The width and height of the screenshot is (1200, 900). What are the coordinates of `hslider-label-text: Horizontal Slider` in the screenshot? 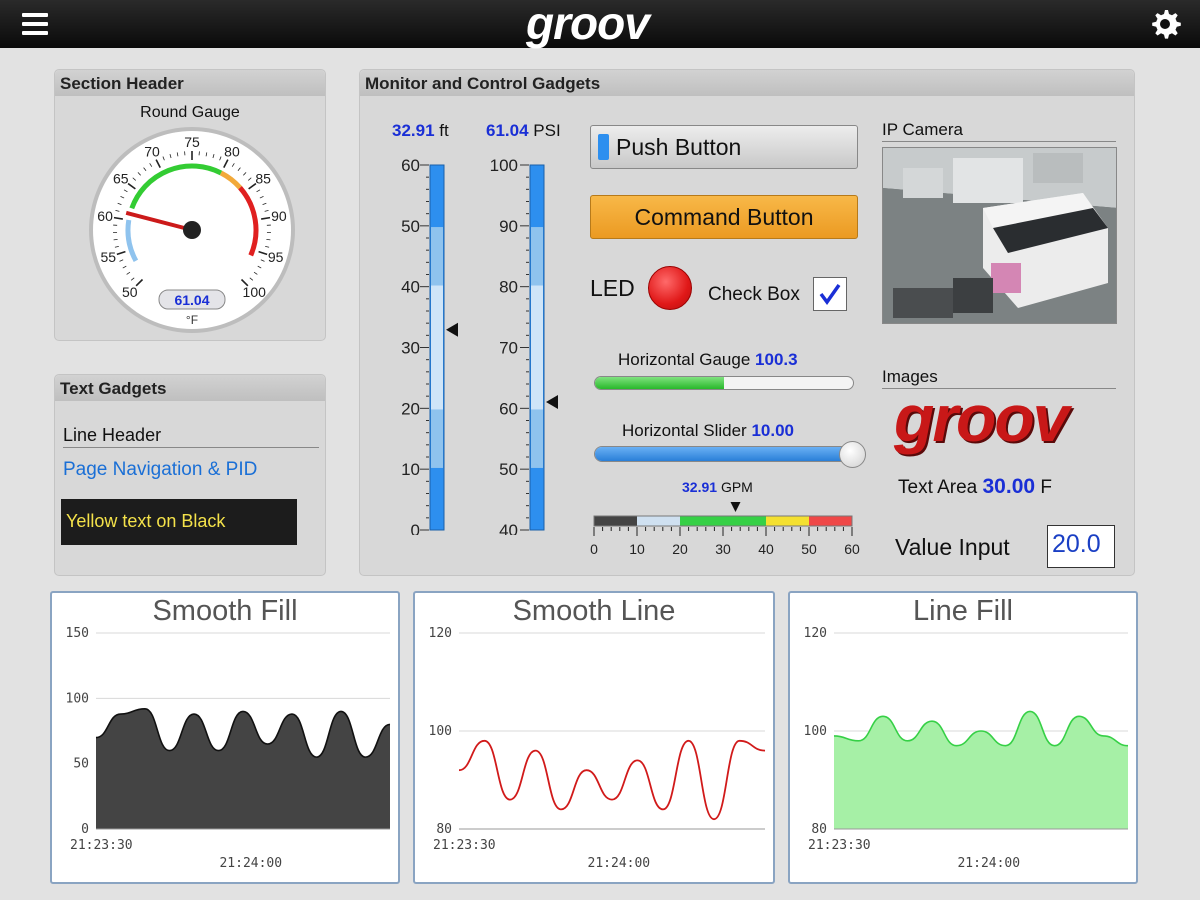 It's located at (684, 430).